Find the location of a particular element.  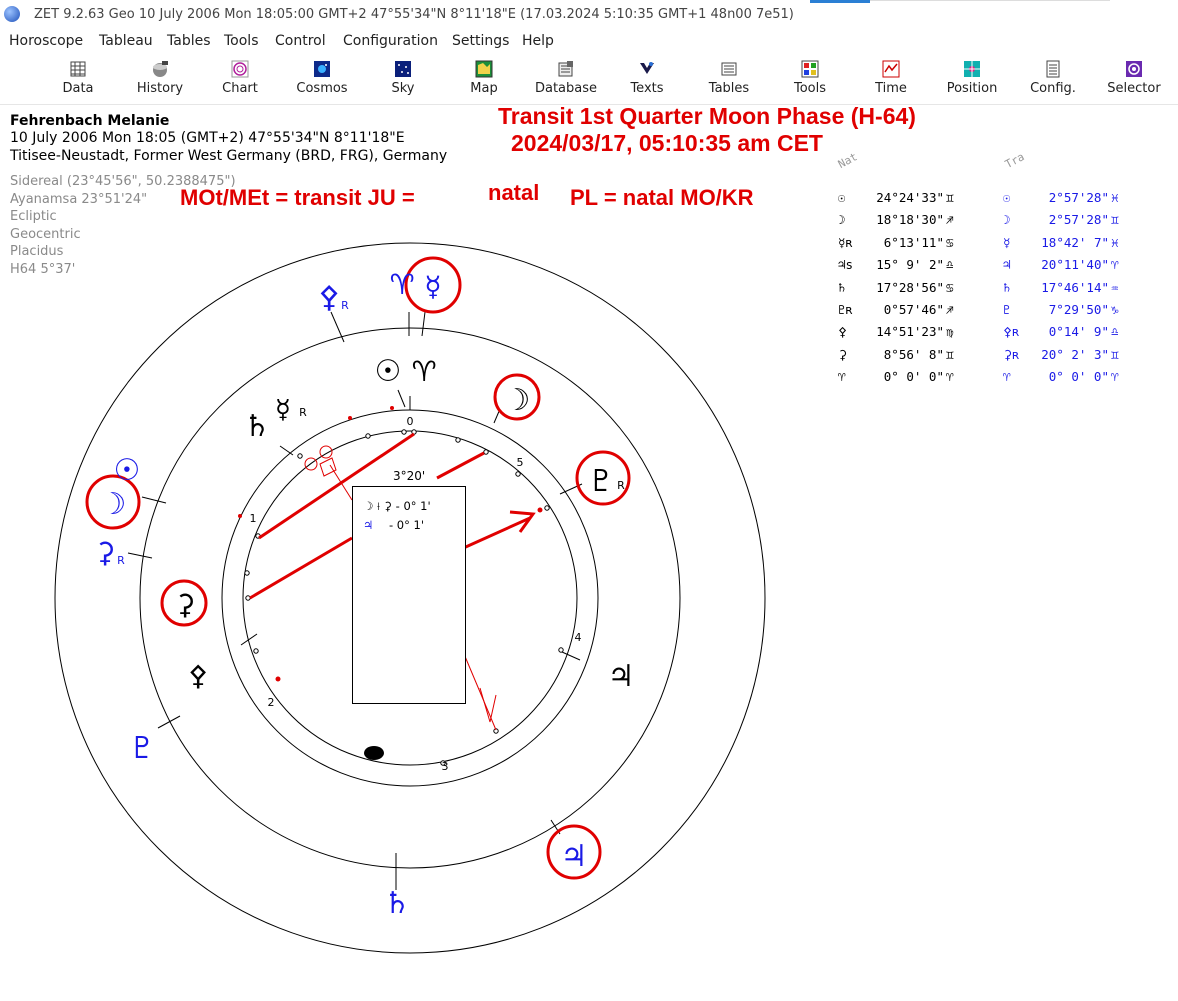

house-number: 3 is located at coordinates (445, 766).